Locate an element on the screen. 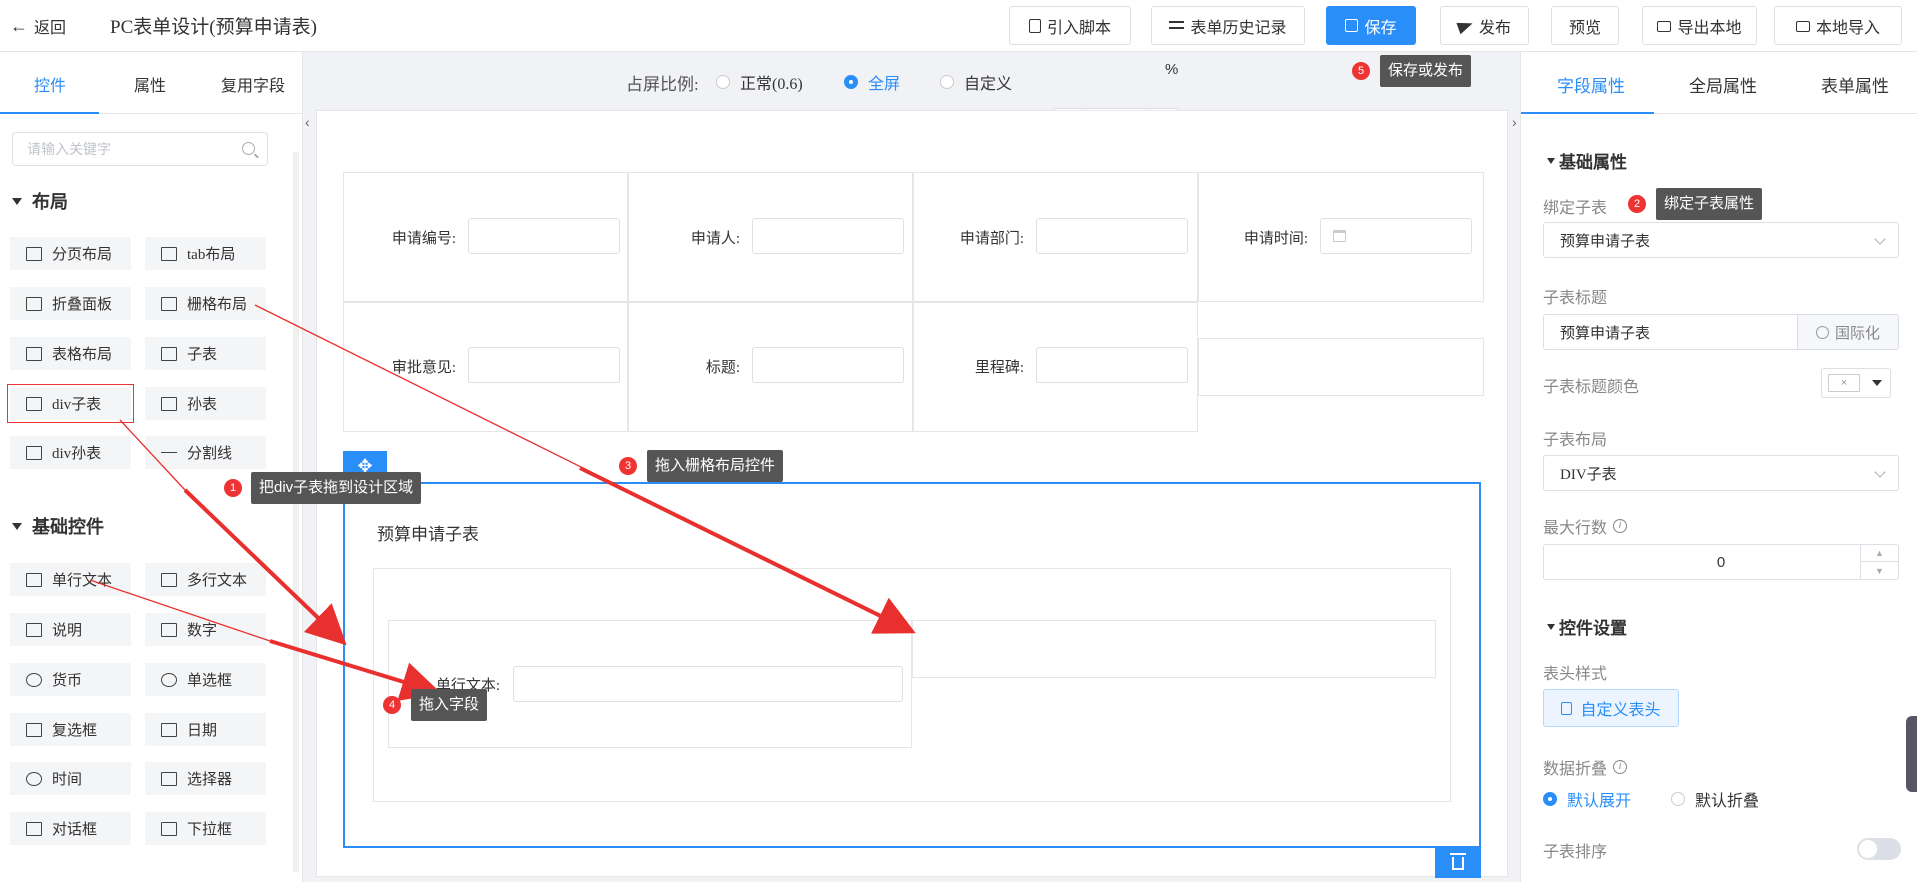 The image size is (1917, 882). tab-properties: 属性 is located at coordinates (150, 84).